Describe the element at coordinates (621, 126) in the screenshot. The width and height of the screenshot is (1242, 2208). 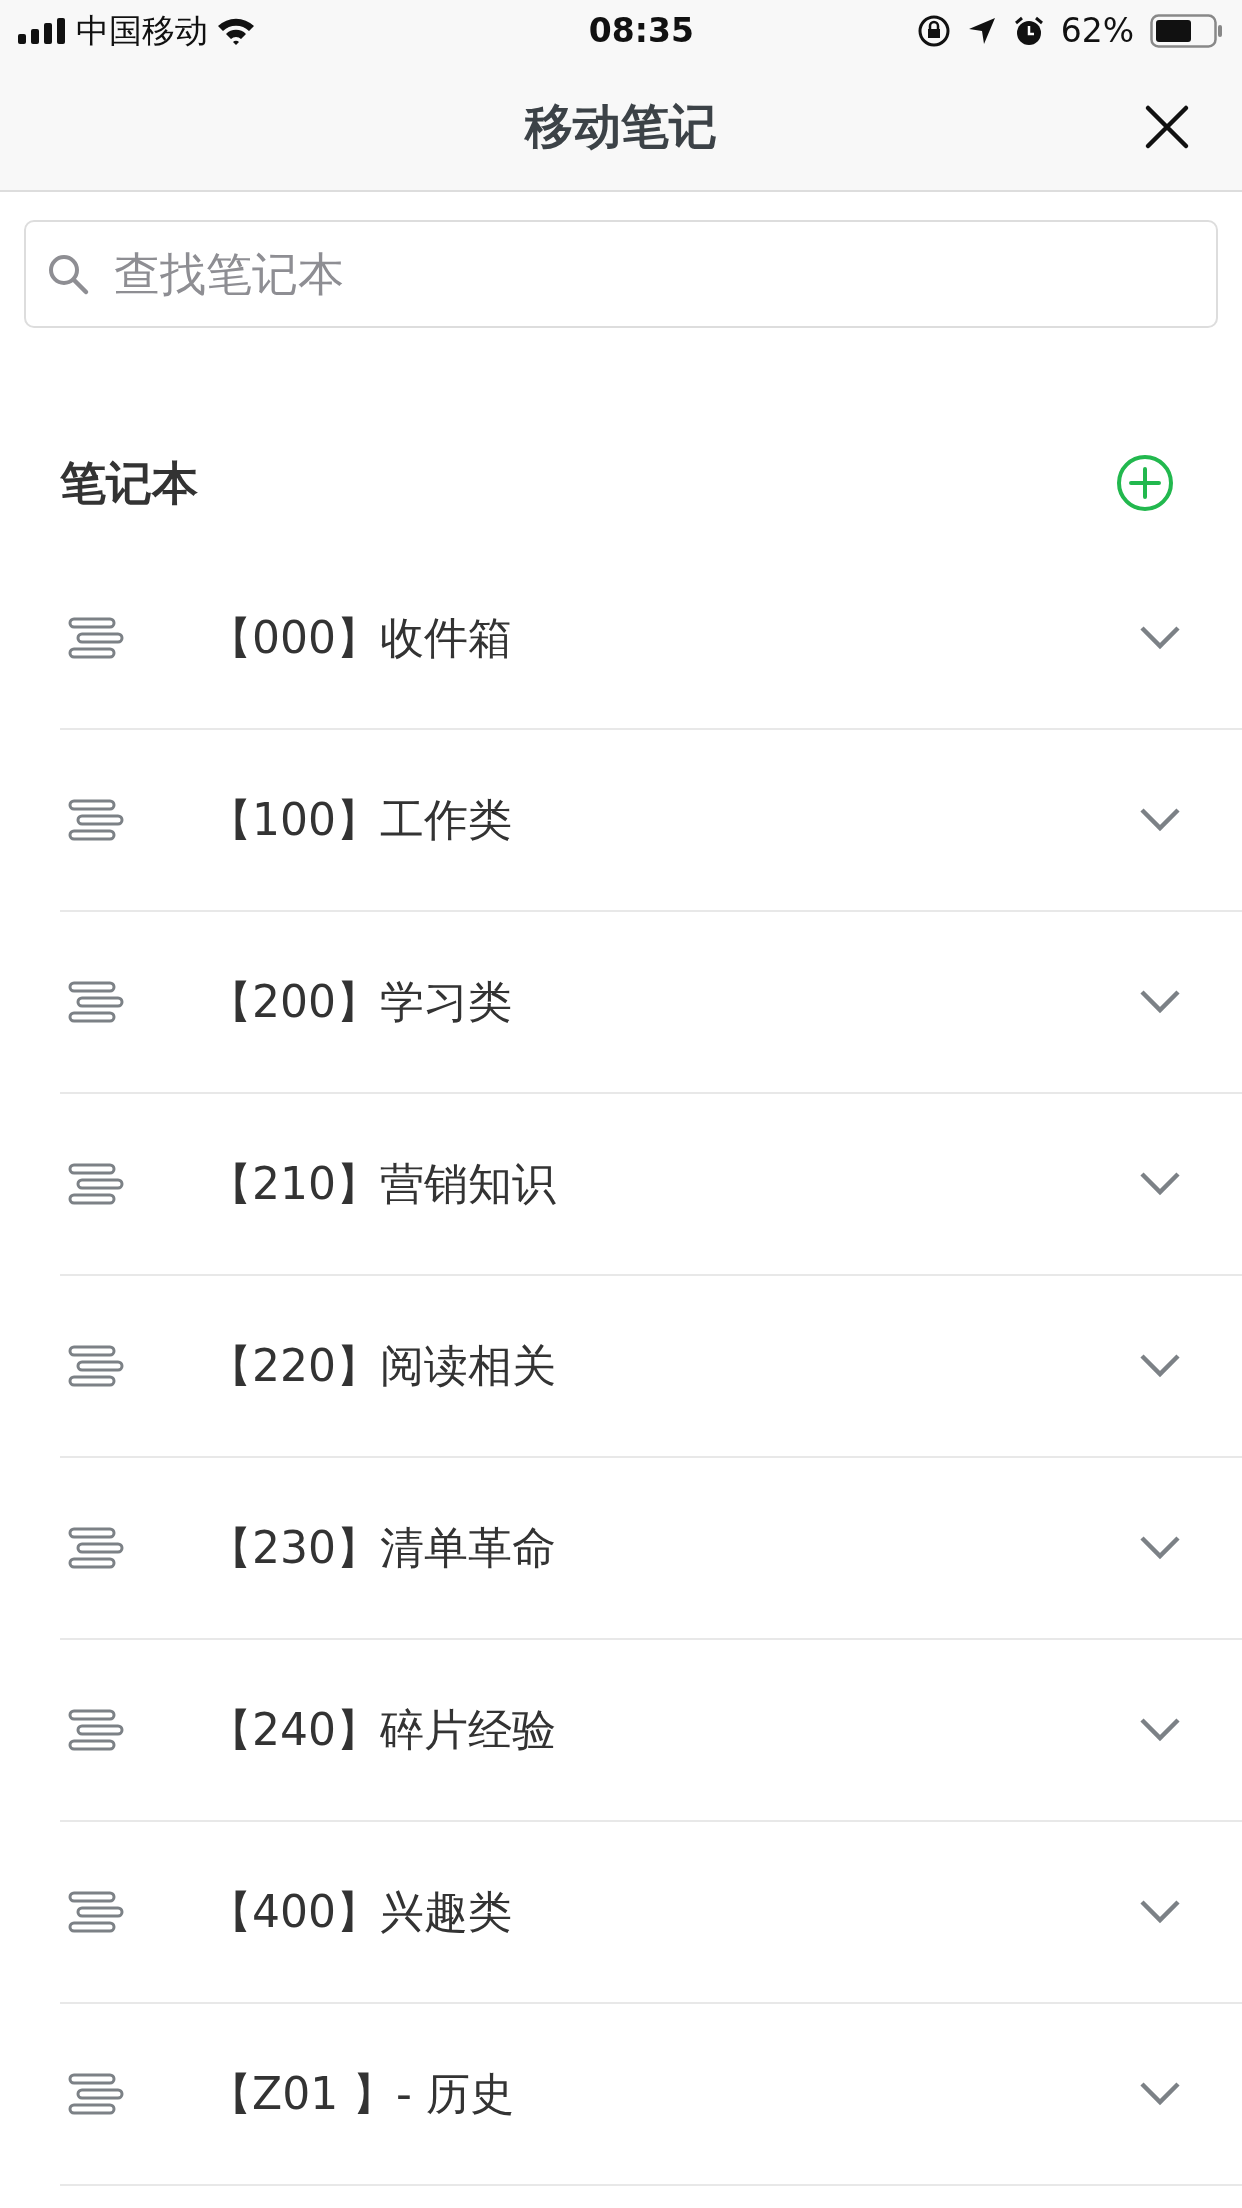
I see `screen-title: 移动笔记` at that location.